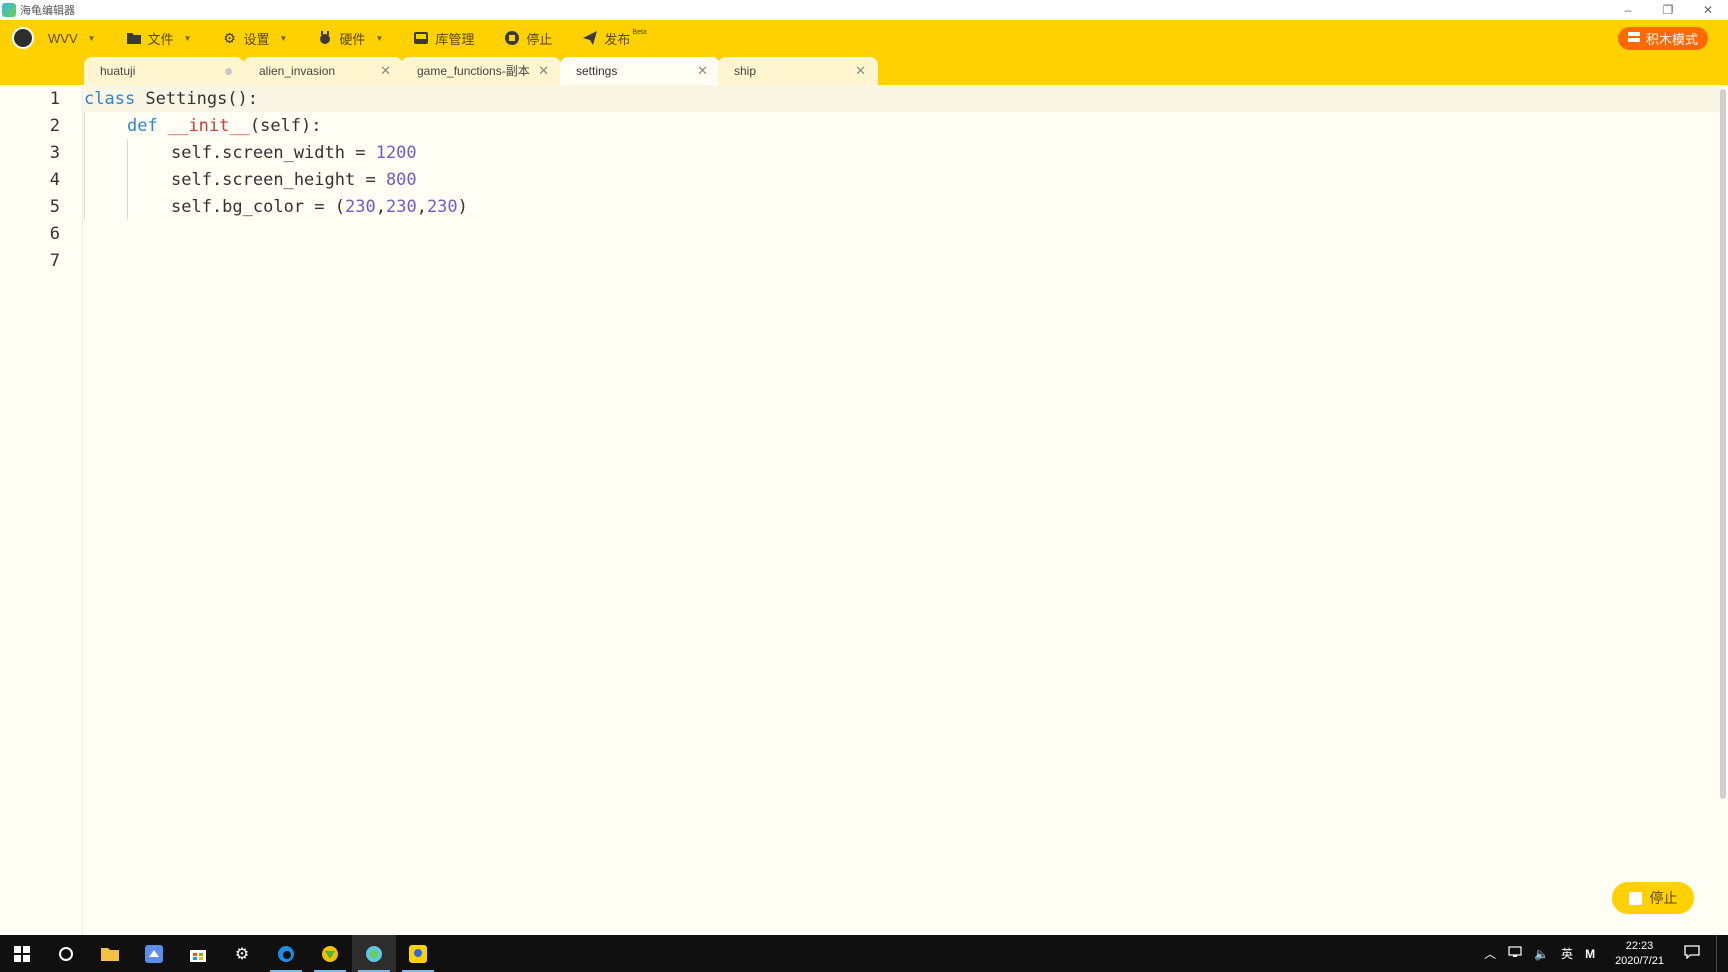 This screenshot has width=1728, height=972. What do you see at coordinates (1567, 953) in the screenshot?
I see `input-language: 英` at bounding box center [1567, 953].